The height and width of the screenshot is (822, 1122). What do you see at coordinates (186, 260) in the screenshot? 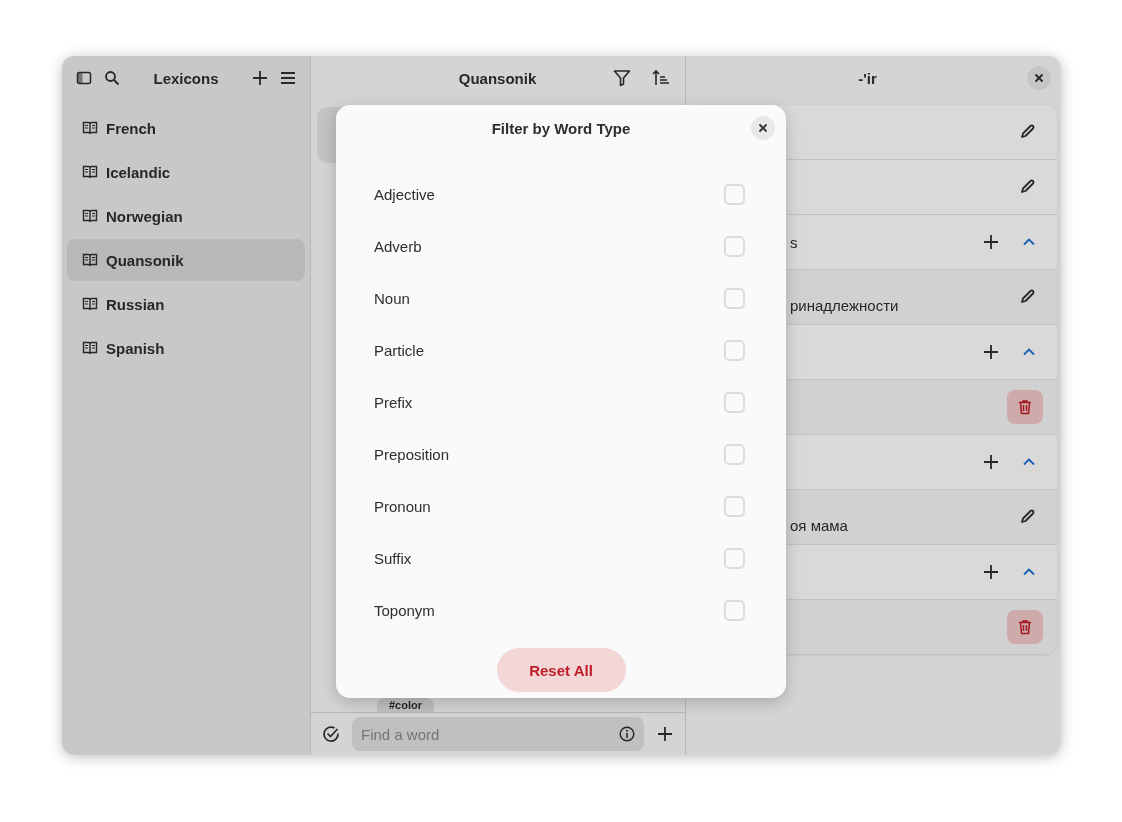
I see `lexicon-item: Quansonik` at bounding box center [186, 260].